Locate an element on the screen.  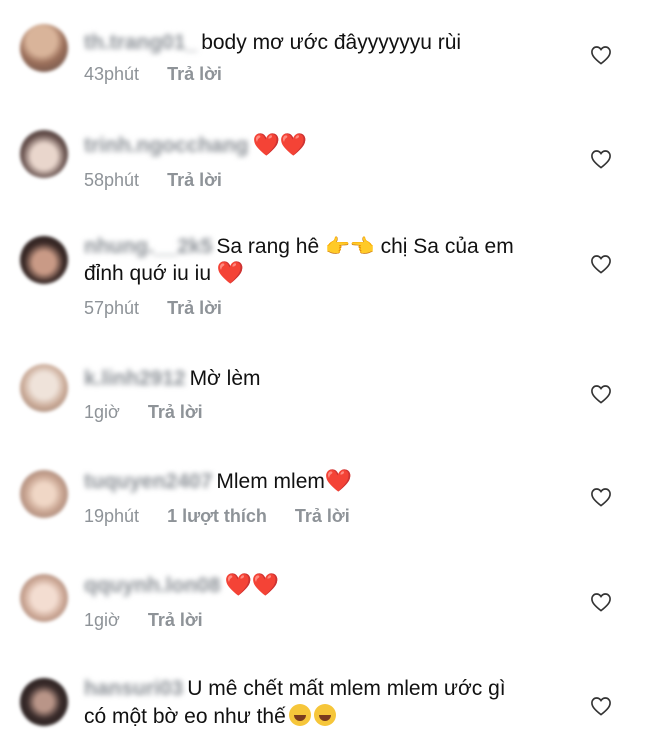
comment-text-line2: đỉnh quớ iu iu is located at coordinates (148, 273).